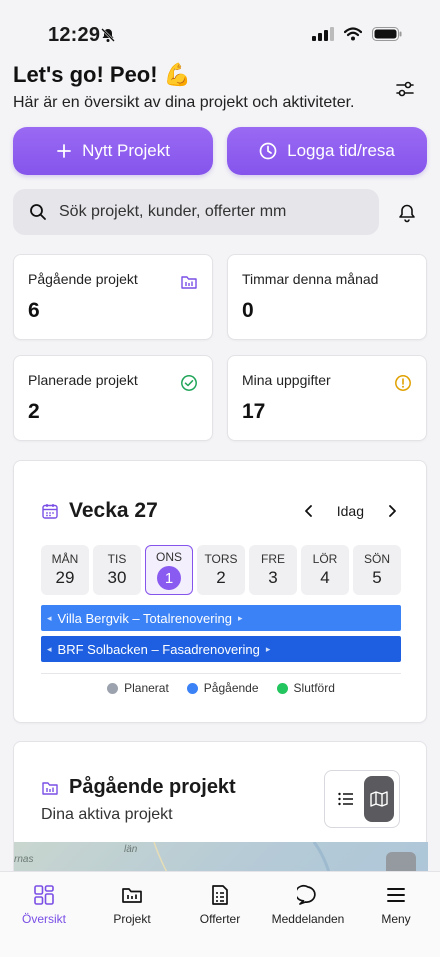 Image resolution: width=440 pixels, height=957 pixels. Describe the element at coordinates (44, 895) in the screenshot. I see `grid-icon` at that location.